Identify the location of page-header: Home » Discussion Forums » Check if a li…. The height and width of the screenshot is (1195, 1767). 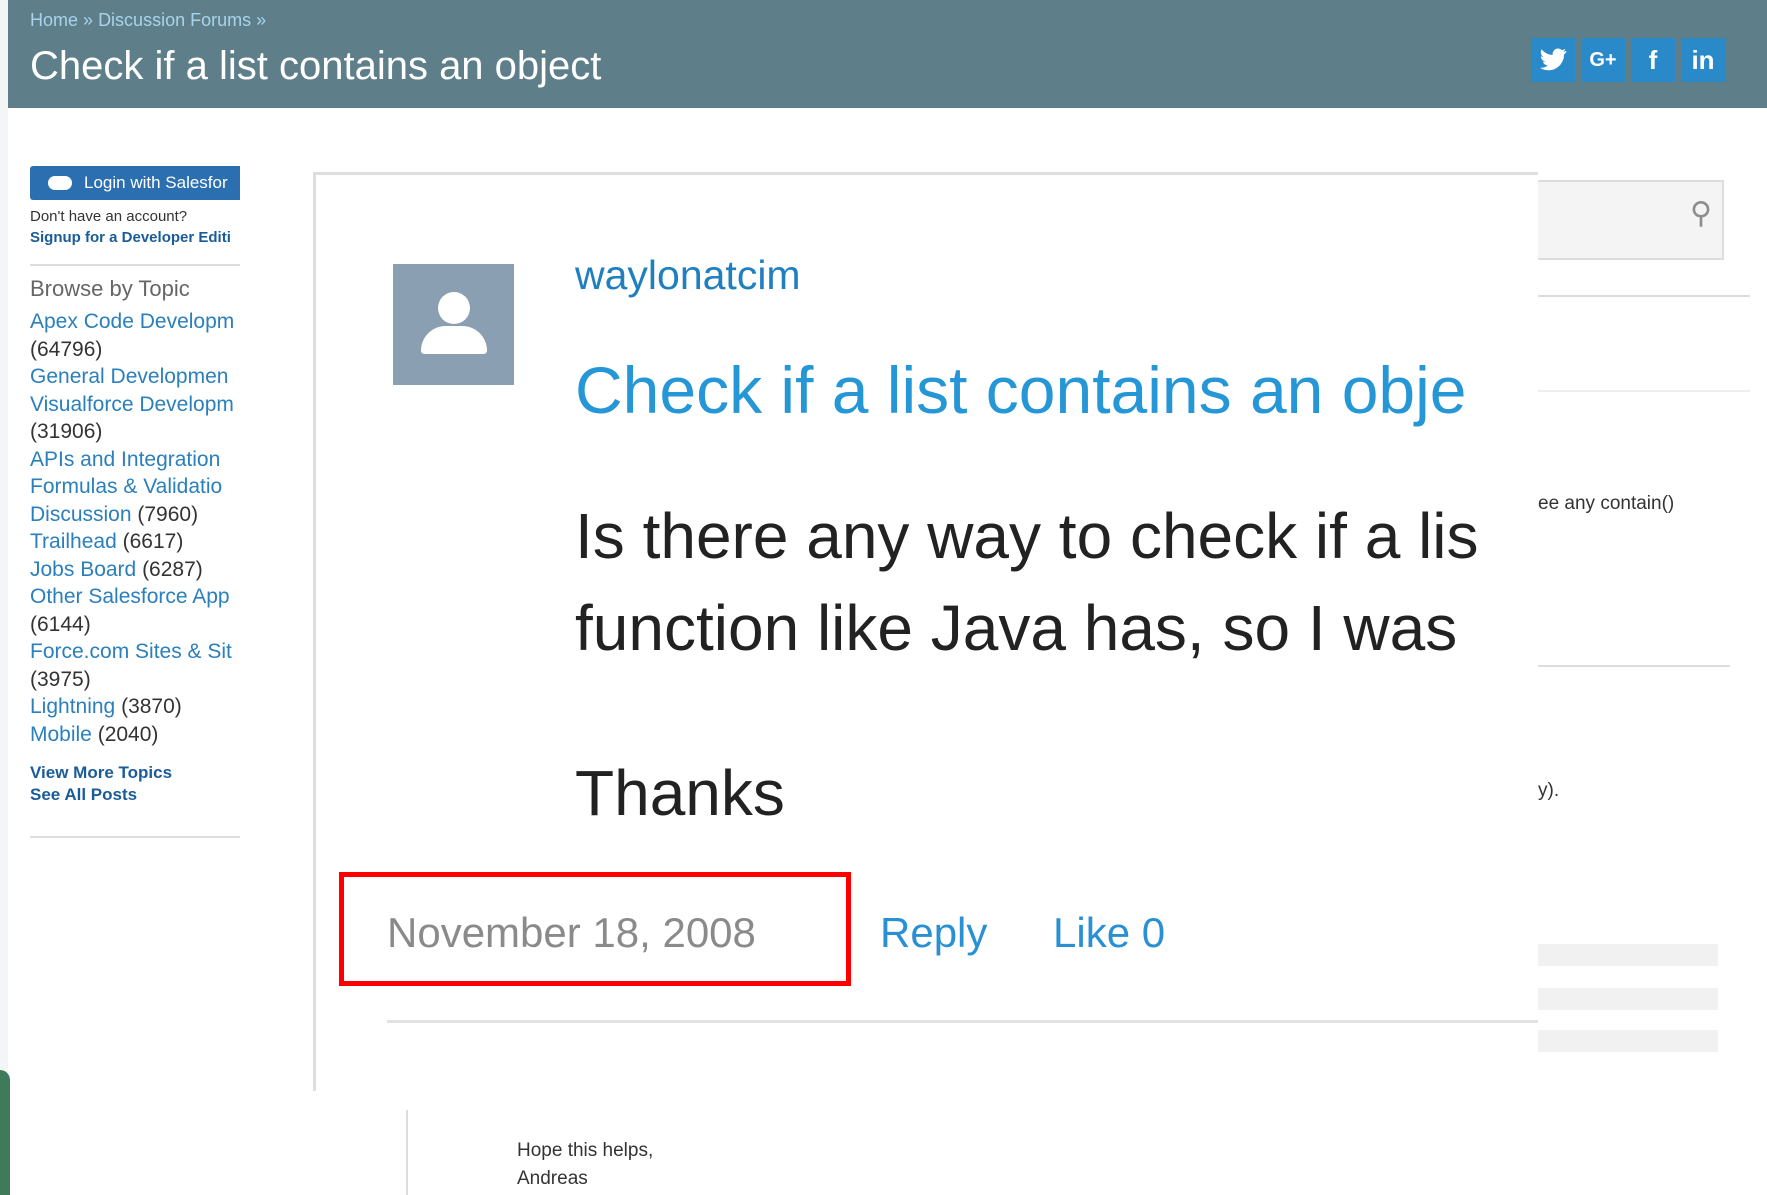
(887, 54).